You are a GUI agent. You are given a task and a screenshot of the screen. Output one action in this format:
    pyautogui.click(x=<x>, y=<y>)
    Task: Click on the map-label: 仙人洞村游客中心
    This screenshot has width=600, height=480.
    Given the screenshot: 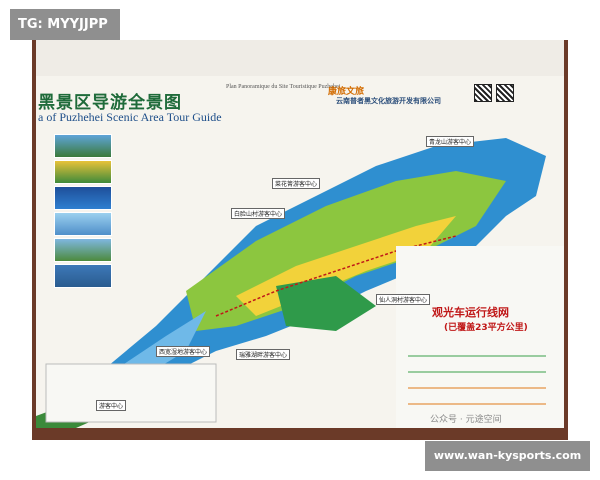 What is the action you would take?
    pyautogui.click(x=403, y=299)
    